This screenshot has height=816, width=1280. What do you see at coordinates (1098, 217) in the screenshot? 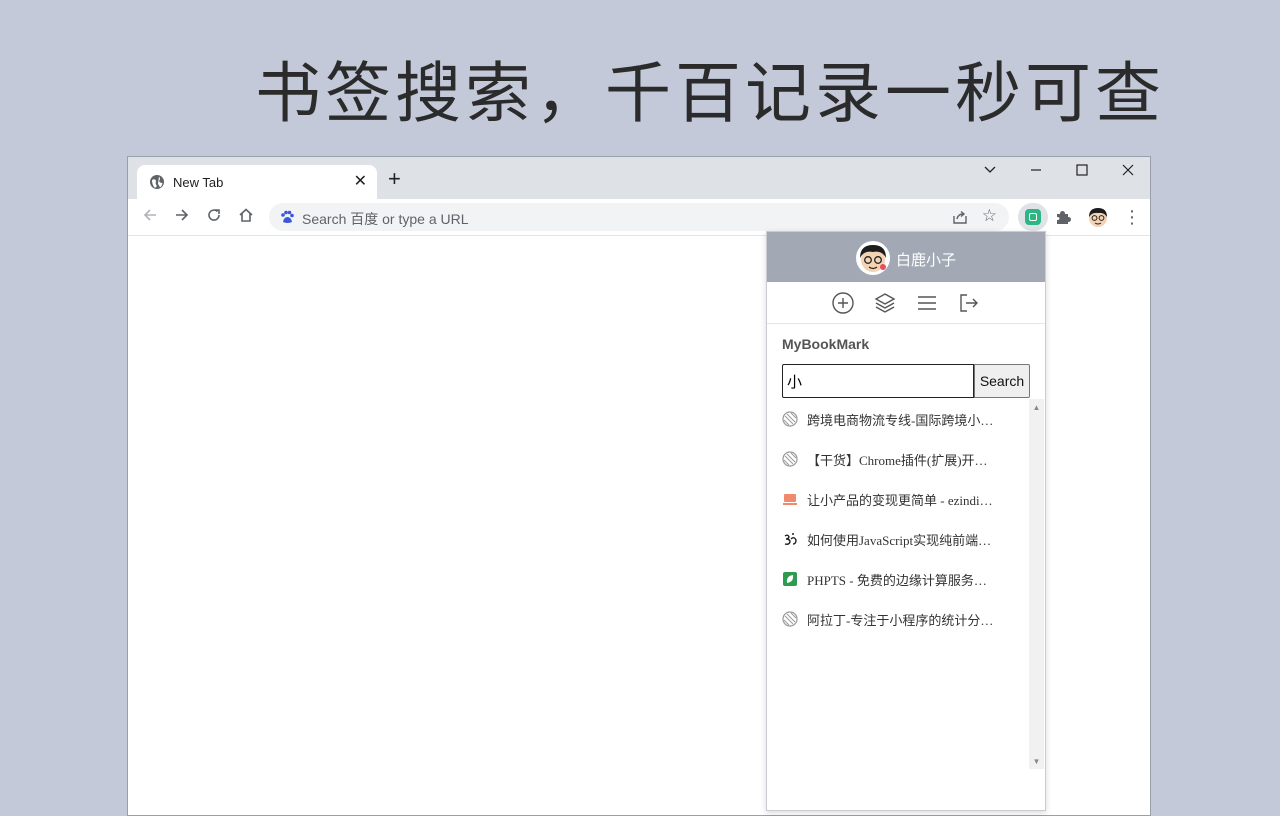
I see `profile-avatar-icon` at bounding box center [1098, 217].